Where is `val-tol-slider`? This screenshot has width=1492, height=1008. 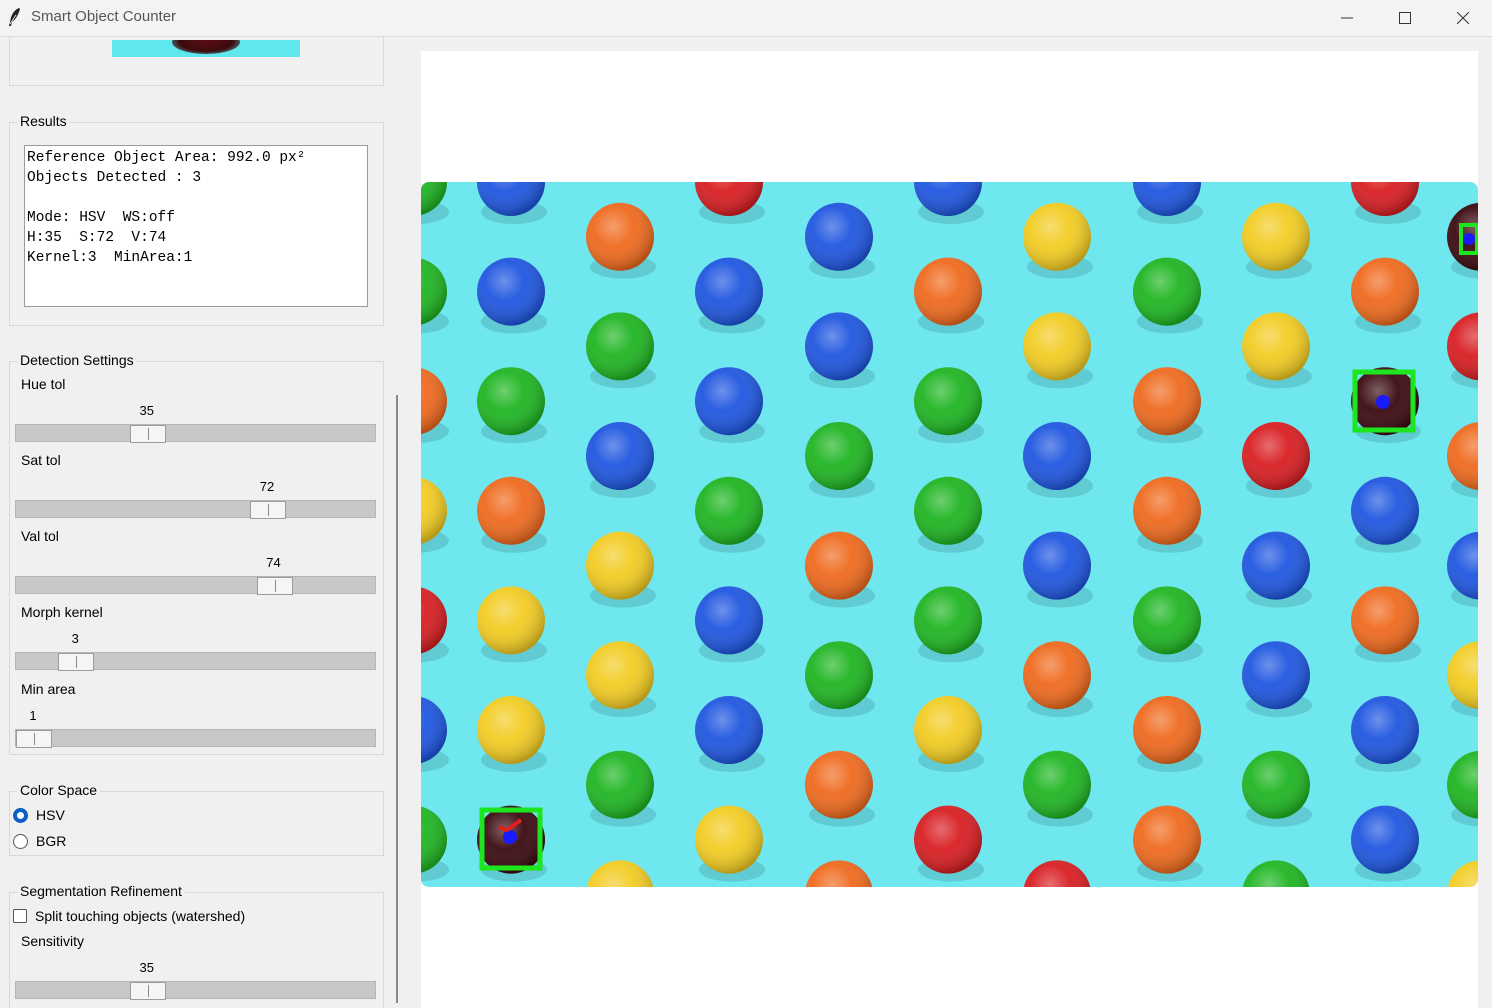 val-tol-slider is located at coordinates (195, 585).